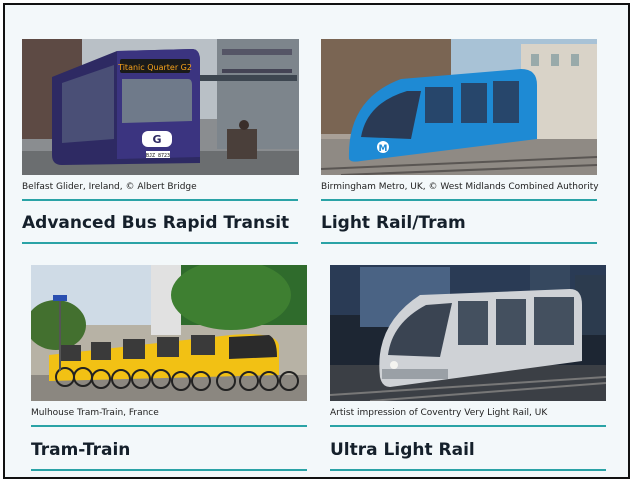  Describe the element at coordinates (154, 67) in the screenshot. I see `destination-sign: Titanic Quarter G2` at that location.